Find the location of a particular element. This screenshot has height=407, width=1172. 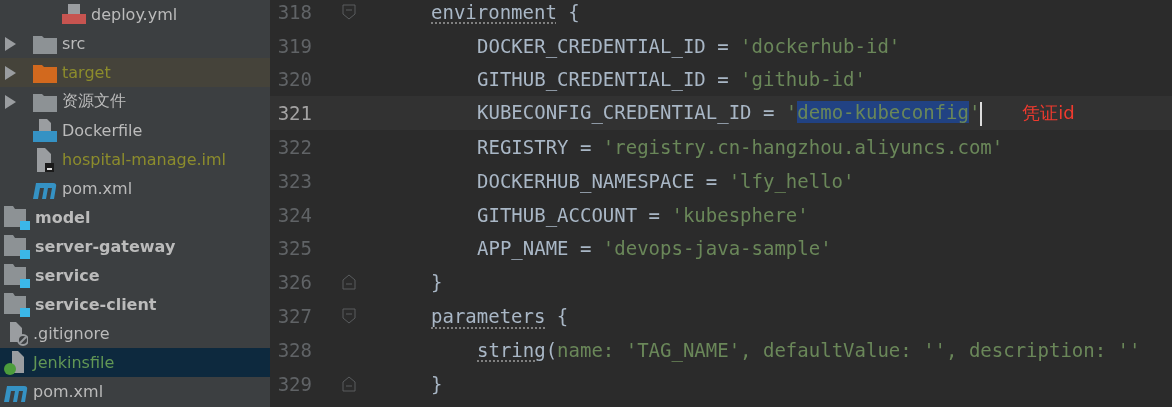

tree-item-label: .gitignore is located at coordinates (71, 333).